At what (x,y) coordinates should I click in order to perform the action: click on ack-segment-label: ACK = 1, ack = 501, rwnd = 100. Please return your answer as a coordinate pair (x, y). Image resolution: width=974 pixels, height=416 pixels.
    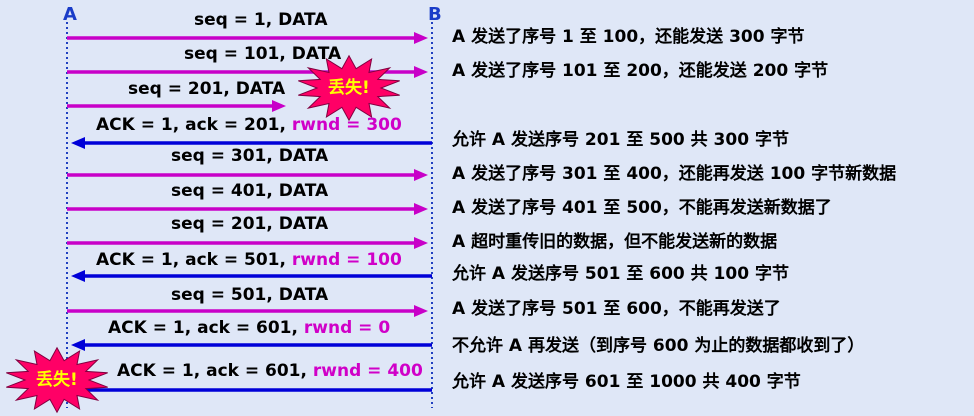
    Looking at the image, I should click on (249, 260).